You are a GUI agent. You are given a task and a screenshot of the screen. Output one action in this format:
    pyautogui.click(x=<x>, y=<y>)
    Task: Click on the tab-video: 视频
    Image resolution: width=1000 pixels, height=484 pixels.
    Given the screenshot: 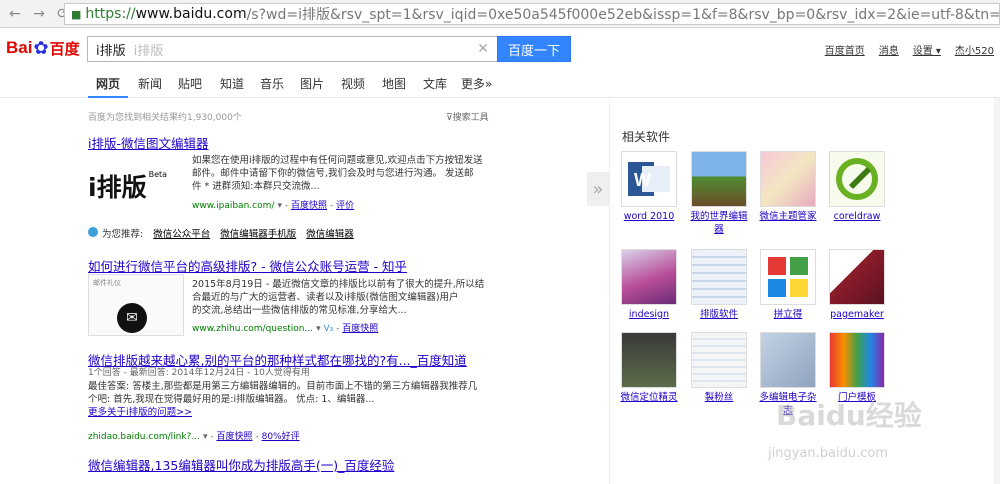 What is the action you would take?
    pyautogui.click(x=353, y=83)
    